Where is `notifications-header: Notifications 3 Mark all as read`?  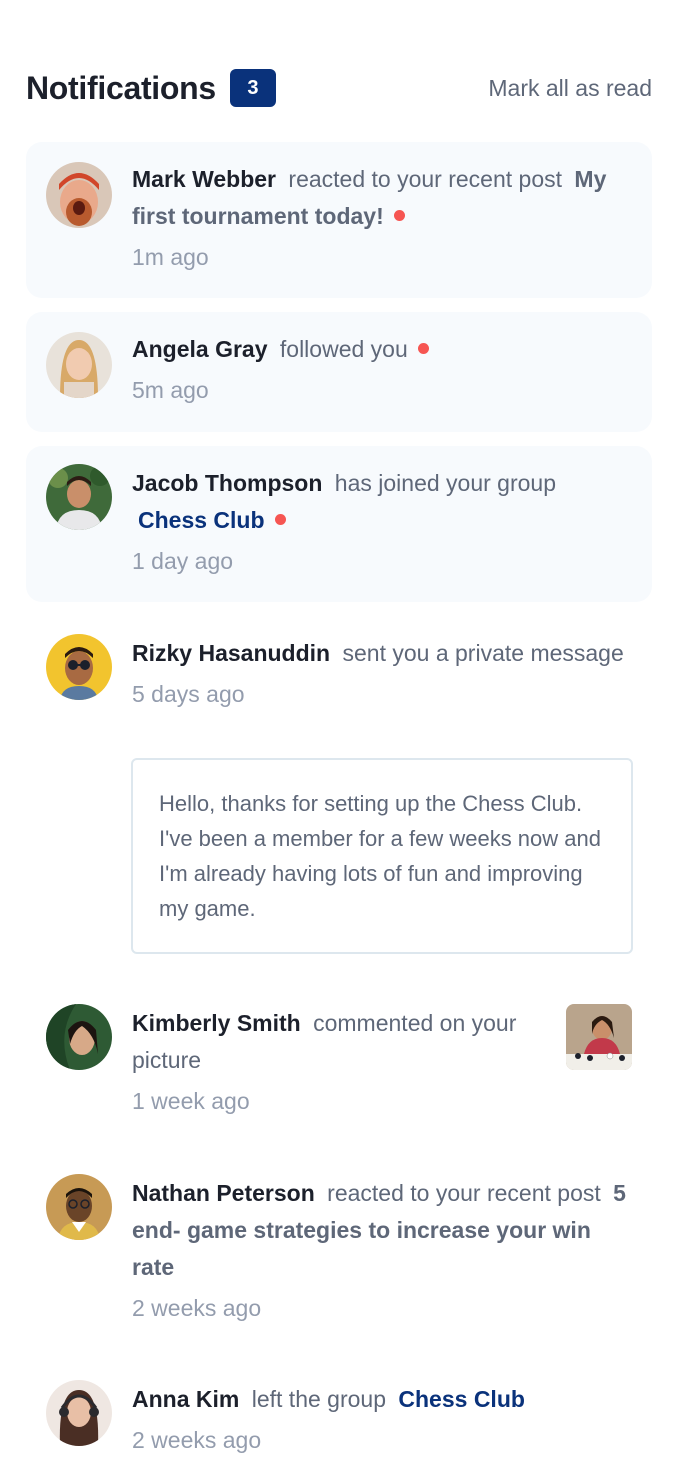
notifications-header: Notifications 3 Mark all as read is located at coordinates (339, 88).